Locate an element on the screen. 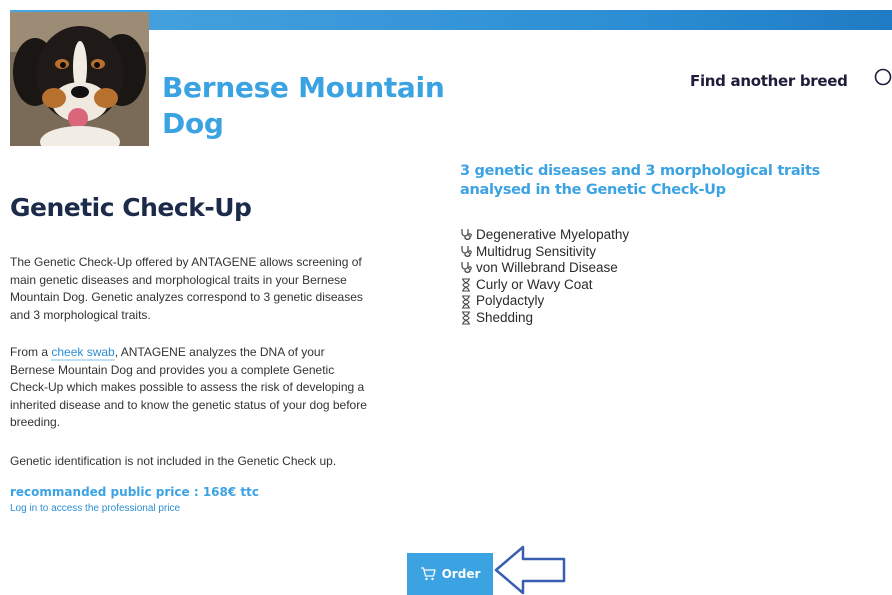  swab-paragraph-start: From a is located at coordinates (31, 352).